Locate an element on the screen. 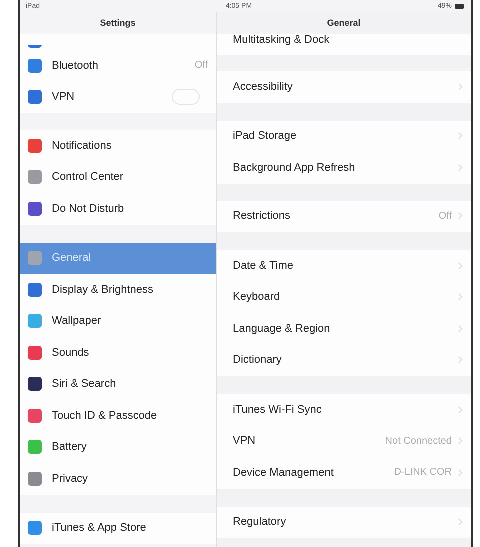 The width and height of the screenshot is (480, 547). sidebar-item: Wallpaper is located at coordinates (118, 321).